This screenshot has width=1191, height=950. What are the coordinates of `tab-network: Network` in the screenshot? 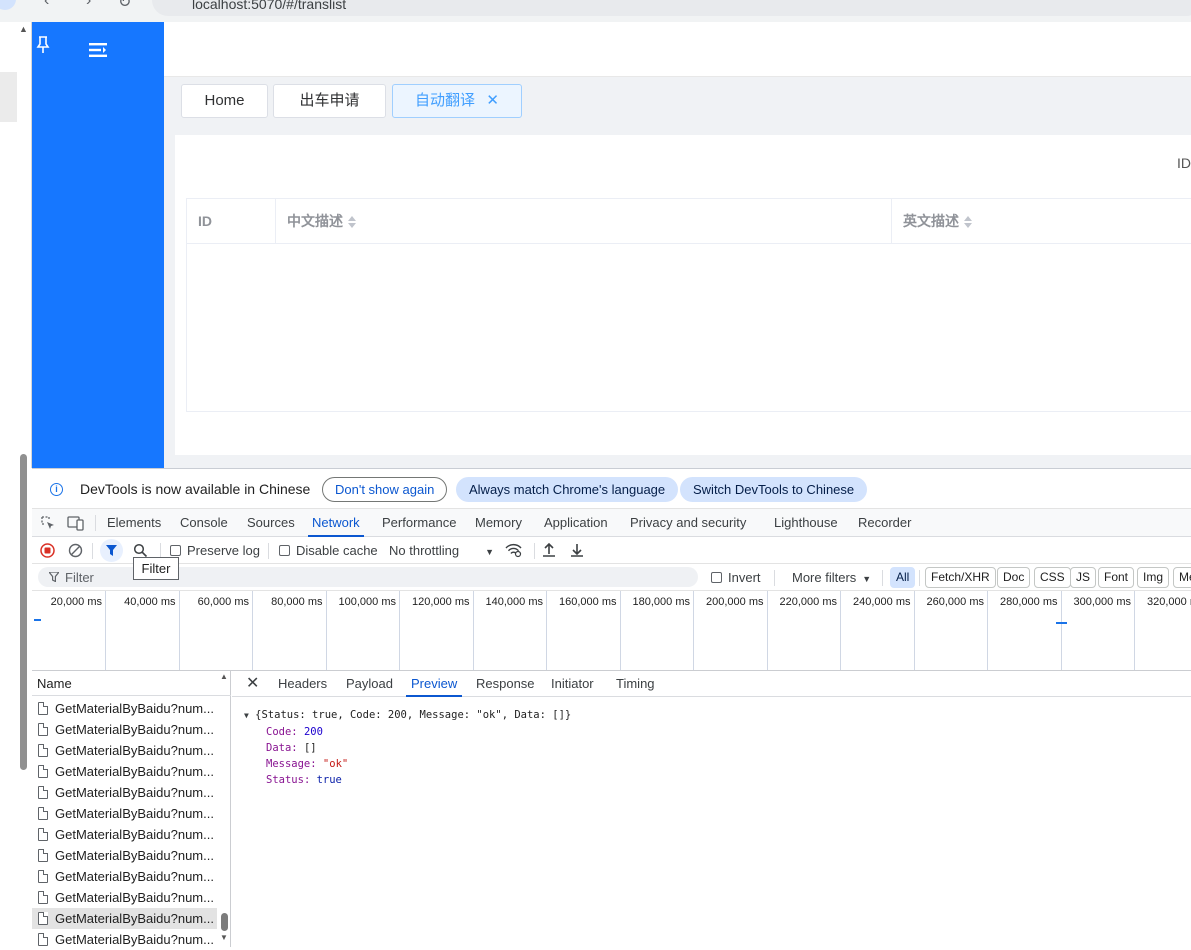 It's located at (336, 523).